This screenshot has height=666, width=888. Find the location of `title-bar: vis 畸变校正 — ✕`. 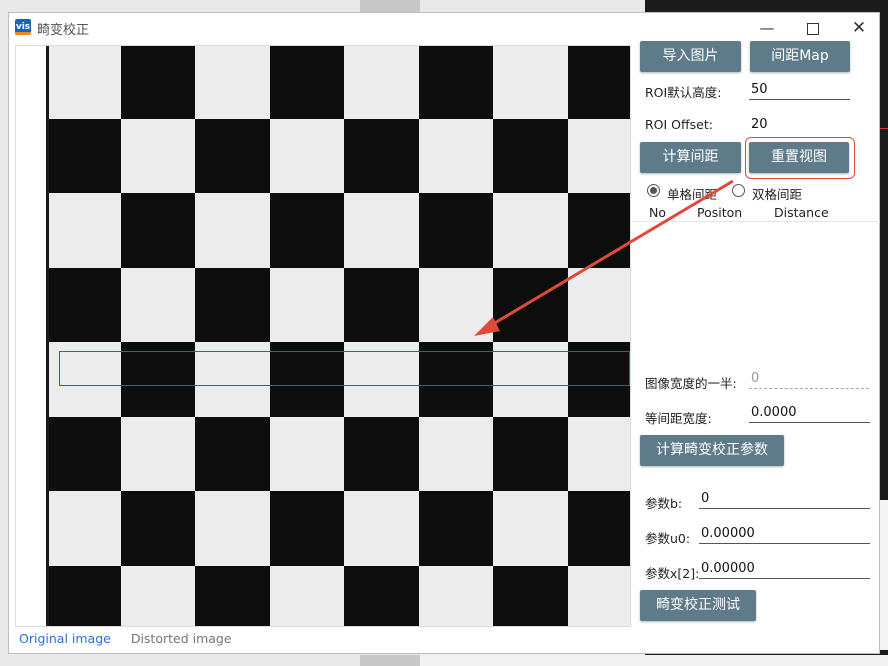

title-bar: vis 畸变校正 — ✕ is located at coordinates (444, 28).